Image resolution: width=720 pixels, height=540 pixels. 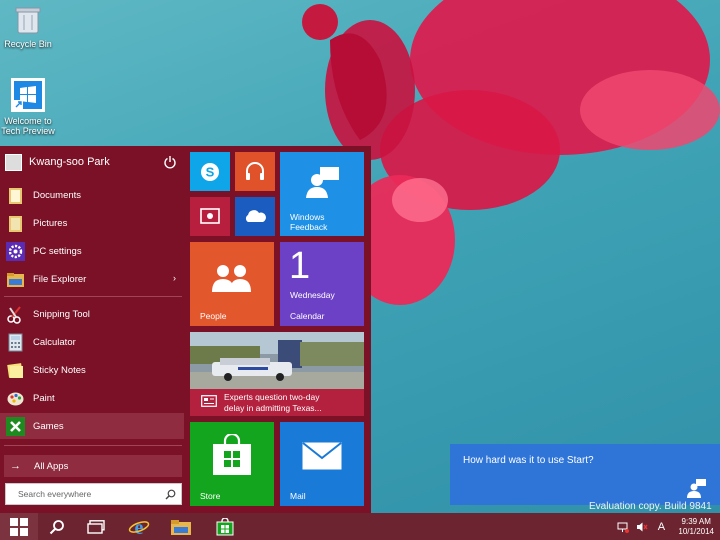 What do you see at coordinates (93, 466) in the screenshot?
I see `all-apps-button: → All Apps` at bounding box center [93, 466].